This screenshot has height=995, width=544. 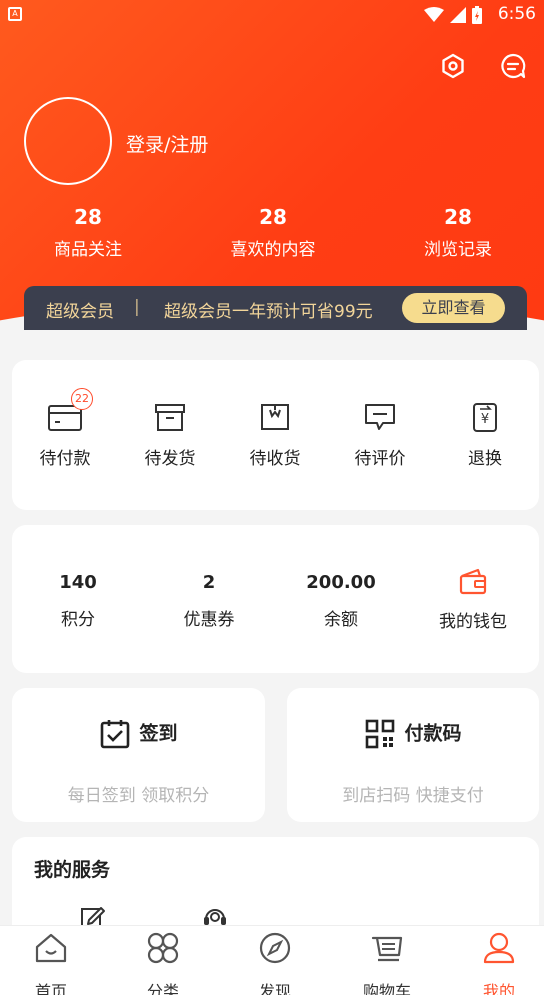 I want to click on home-icon, so click(x=51, y=948).